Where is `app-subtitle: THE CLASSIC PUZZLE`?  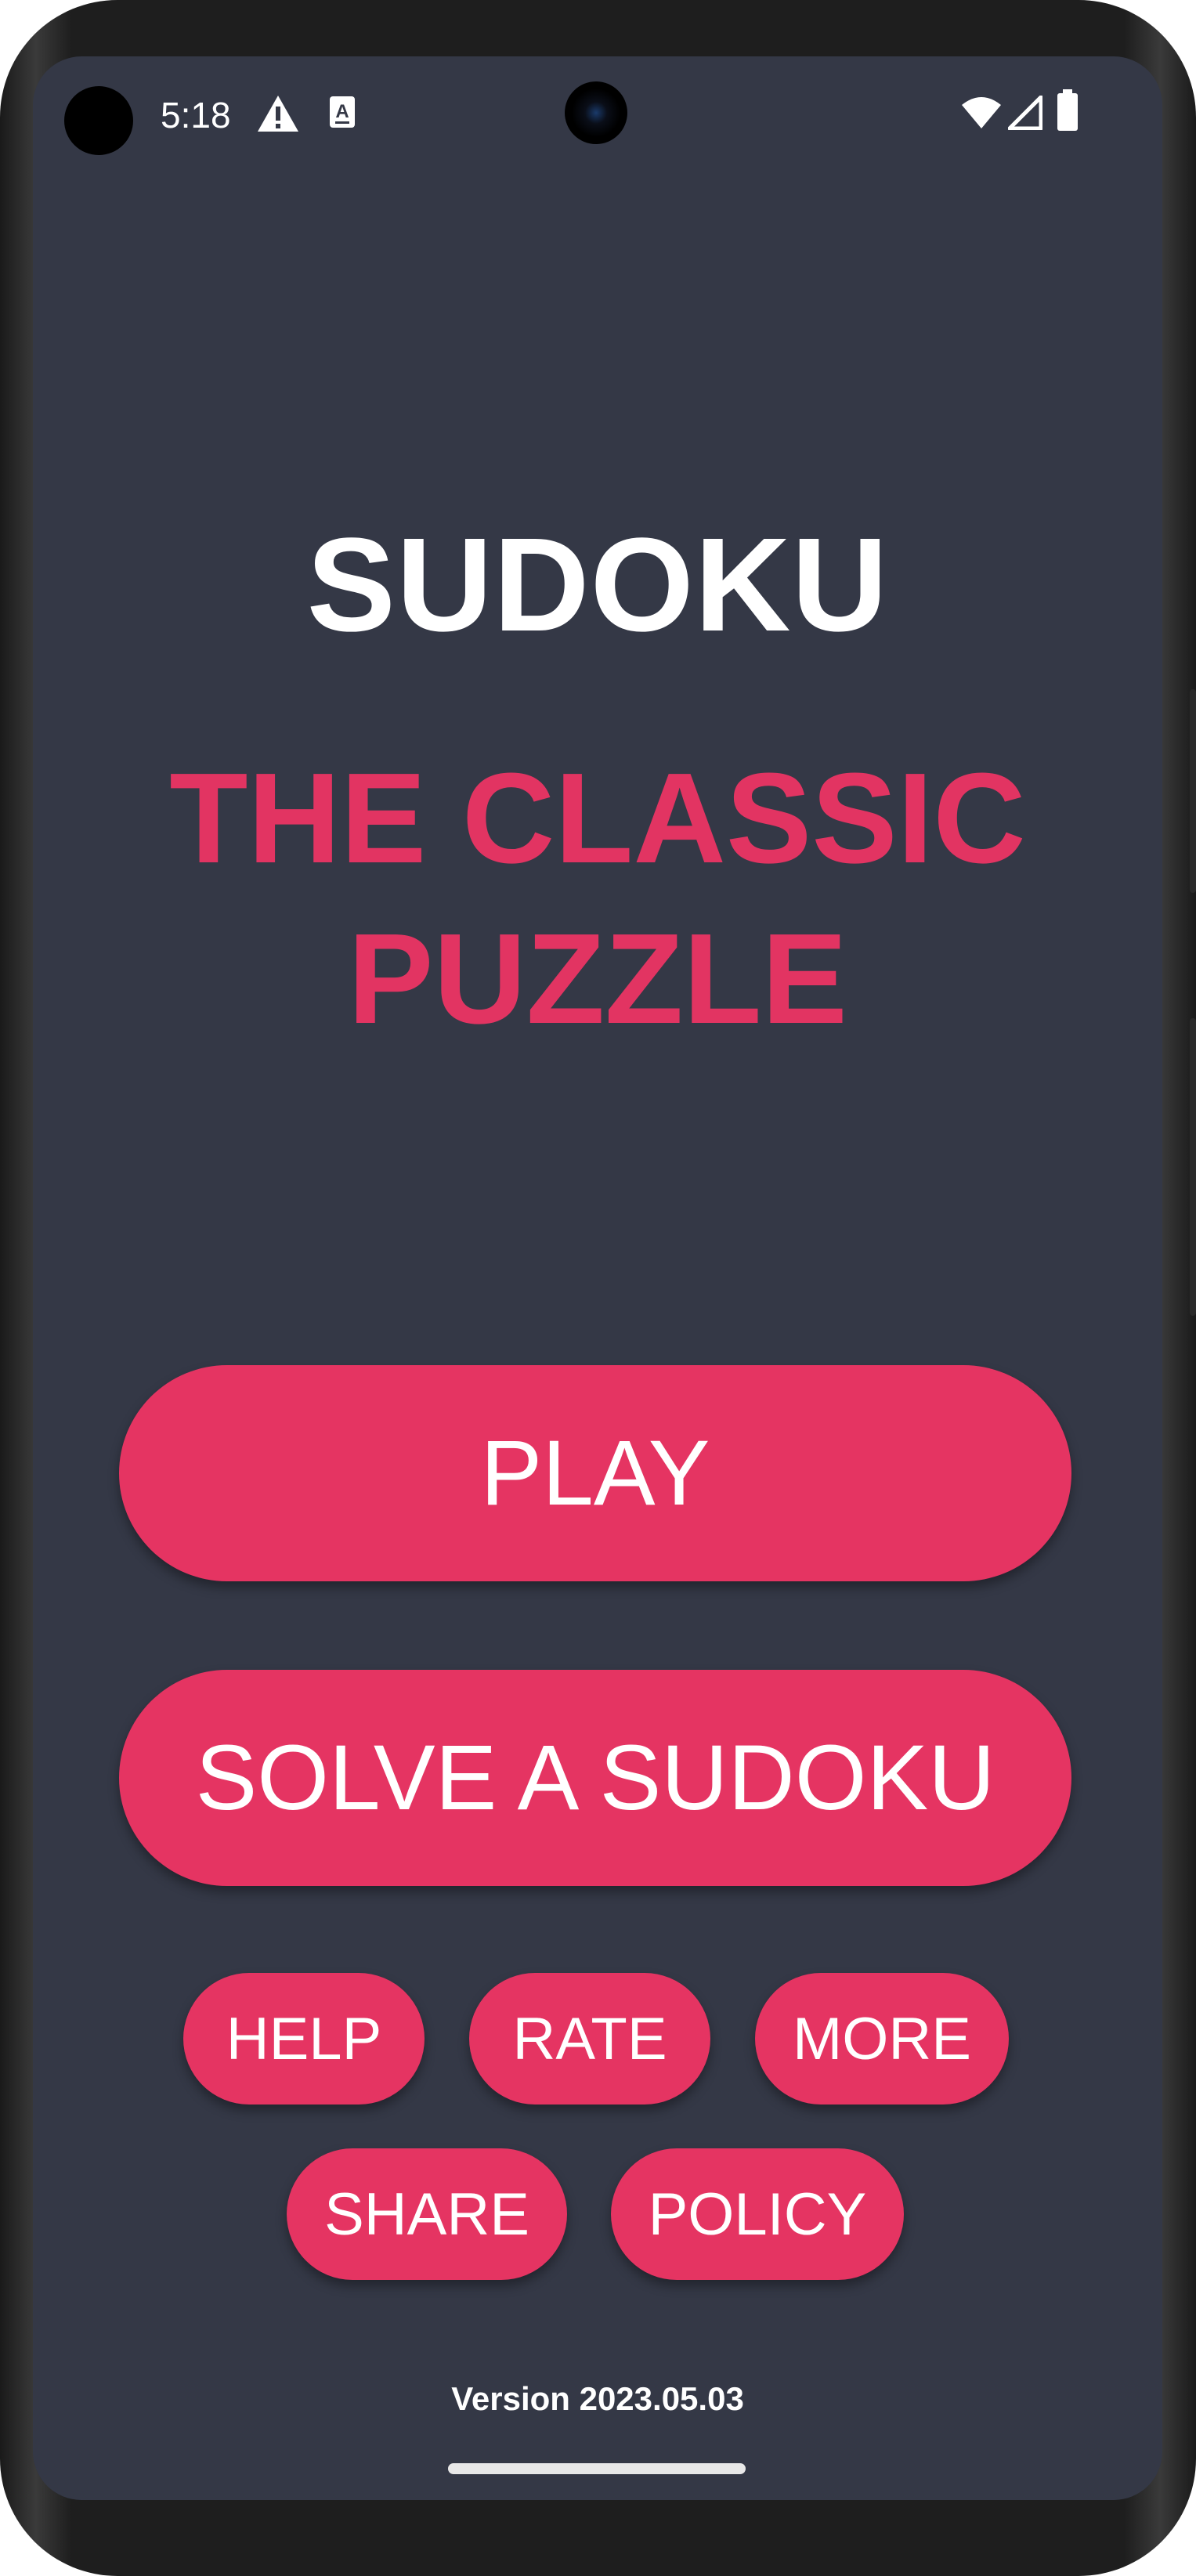
app-subtitle: THE CLASSIC PUZZLE is located at coordinates (597, 898).